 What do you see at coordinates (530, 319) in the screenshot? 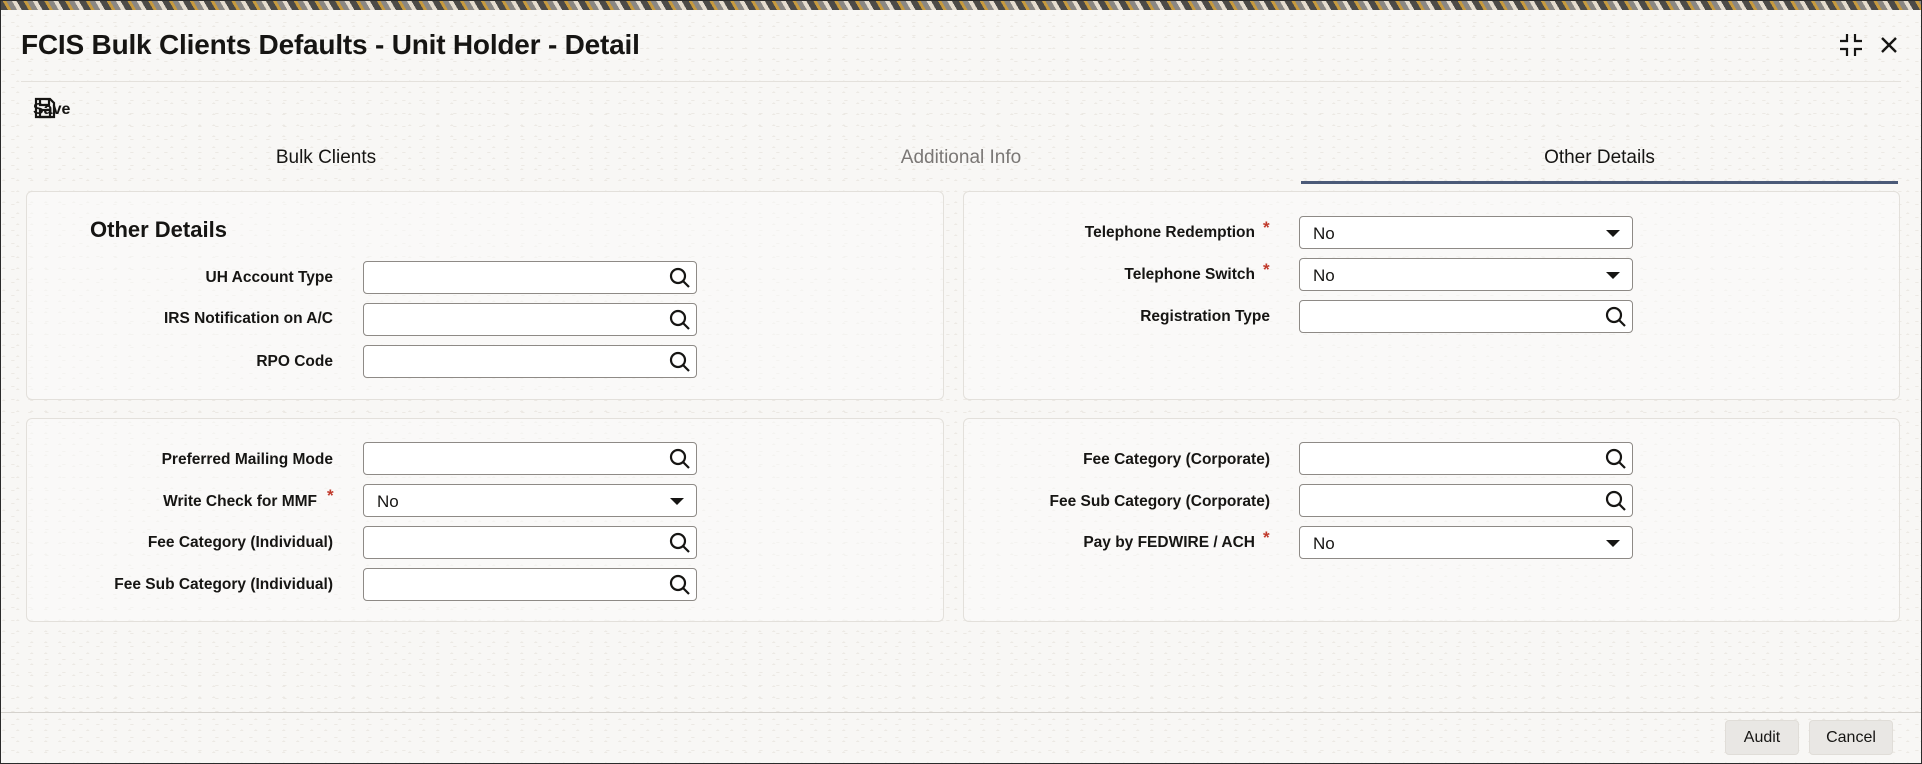
I see `irs-notification-input` at bounding box center [530, 319].